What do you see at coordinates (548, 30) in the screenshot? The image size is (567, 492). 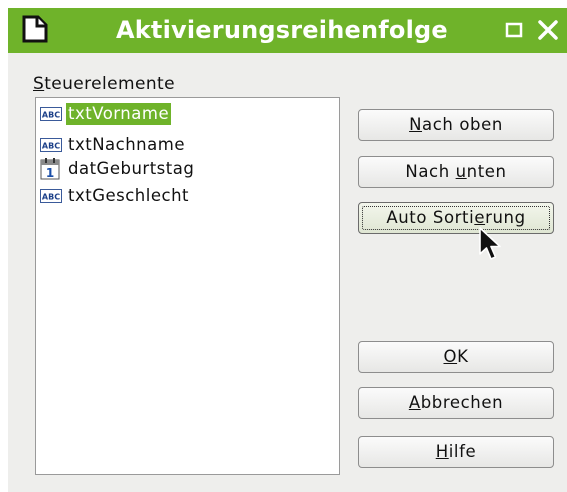 I see `close-icon` at bounding box center [548, 30].